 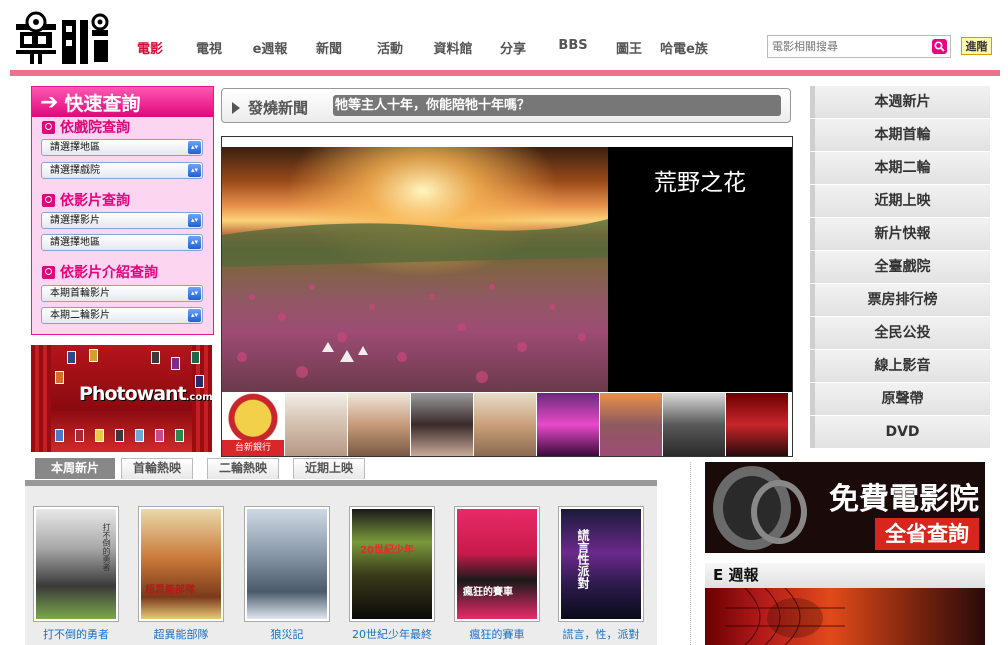 What do you see at coordinates (122, 170) in the screenshot?
I see `cinema-theater-select: 請選擇戲院 ▴▾` at bounding box center [122, 170].